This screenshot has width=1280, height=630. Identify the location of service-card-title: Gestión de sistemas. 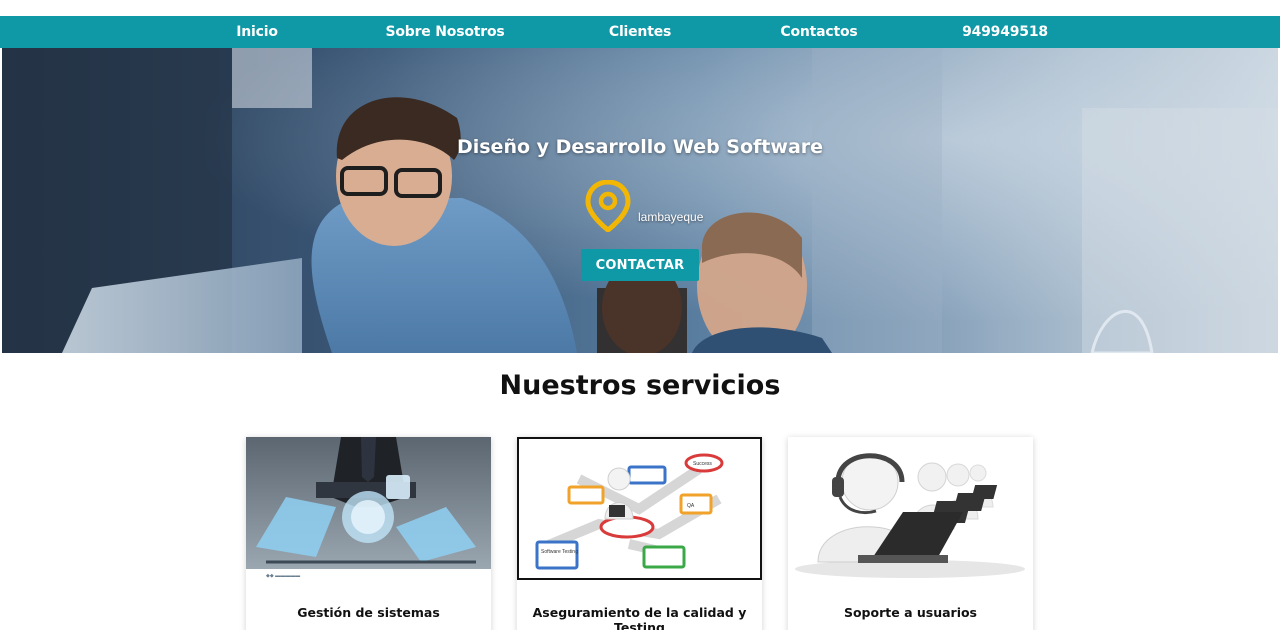
(368, 612).